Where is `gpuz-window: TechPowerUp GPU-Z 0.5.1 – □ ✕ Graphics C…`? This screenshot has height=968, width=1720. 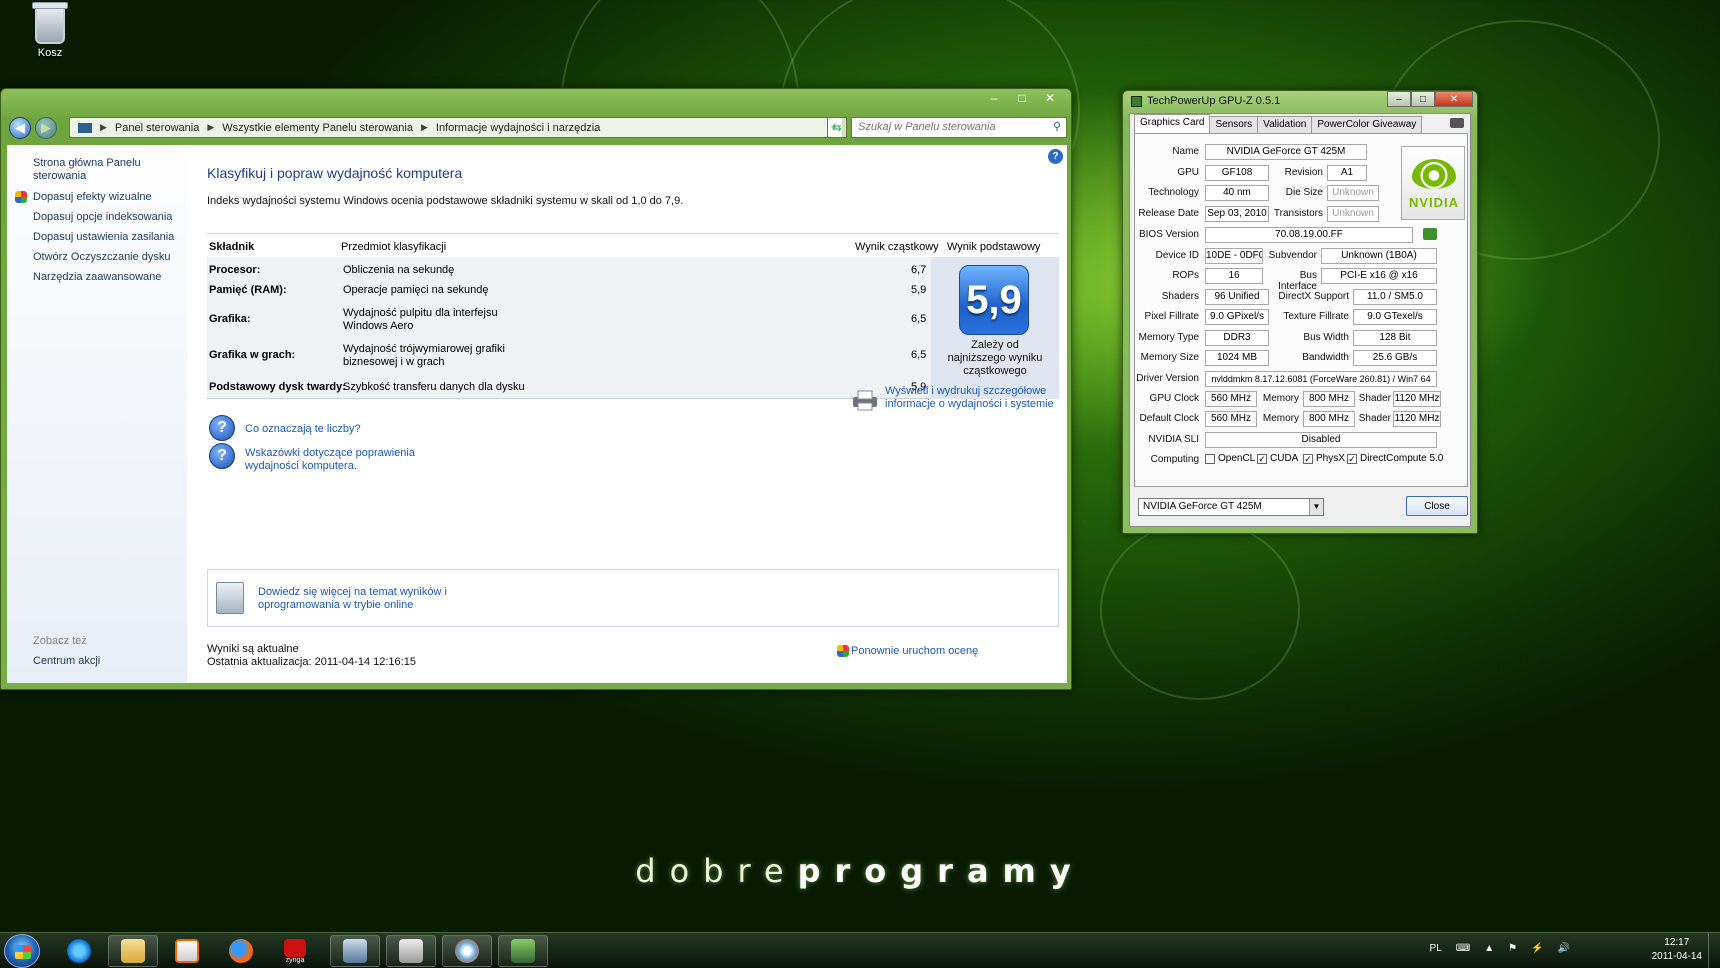 gpuz-window: TechPowerUp GPU-Z 0.5.1 – □ ✕ Graphics C… is located at coordinates (1300, 312).